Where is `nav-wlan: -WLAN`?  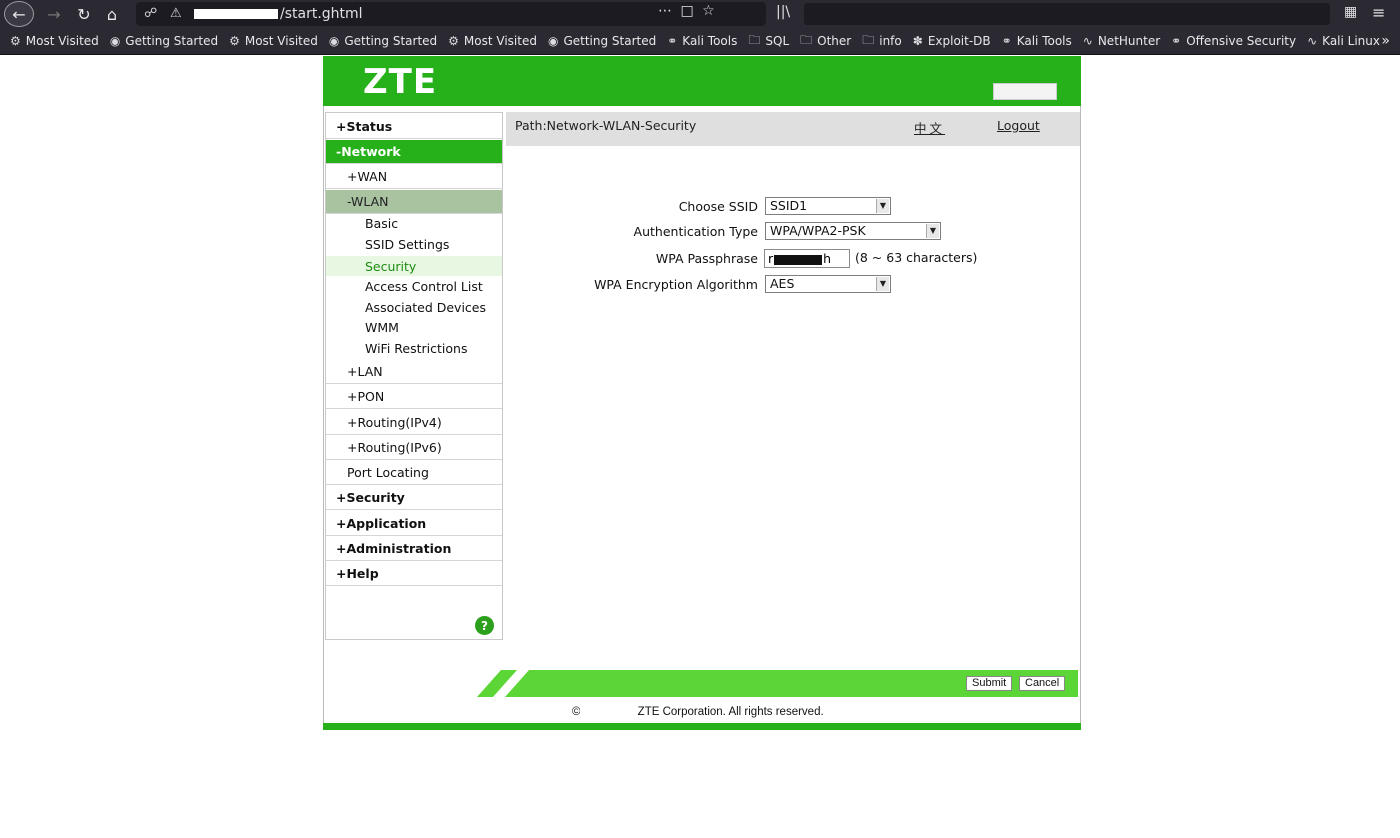
nav-wlan: -WLAN is located at coordinates (414, 202).